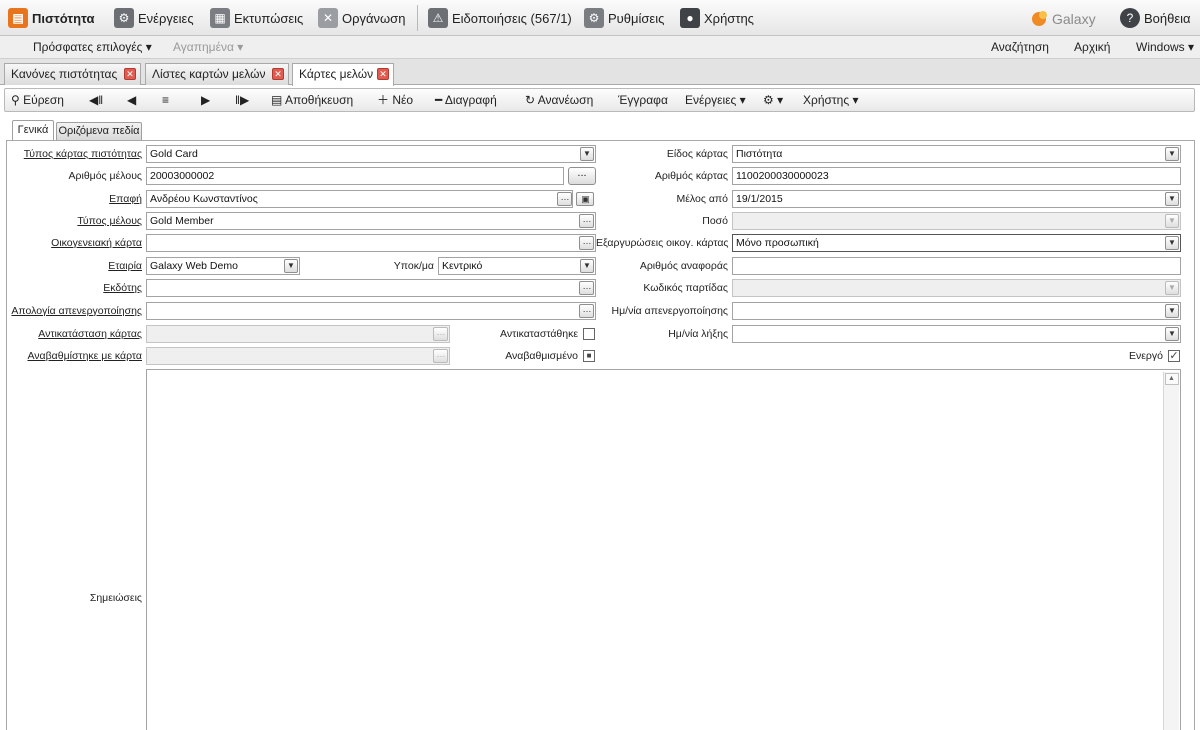  I want to click on tab-general: Γενικά, so click(33, 130).